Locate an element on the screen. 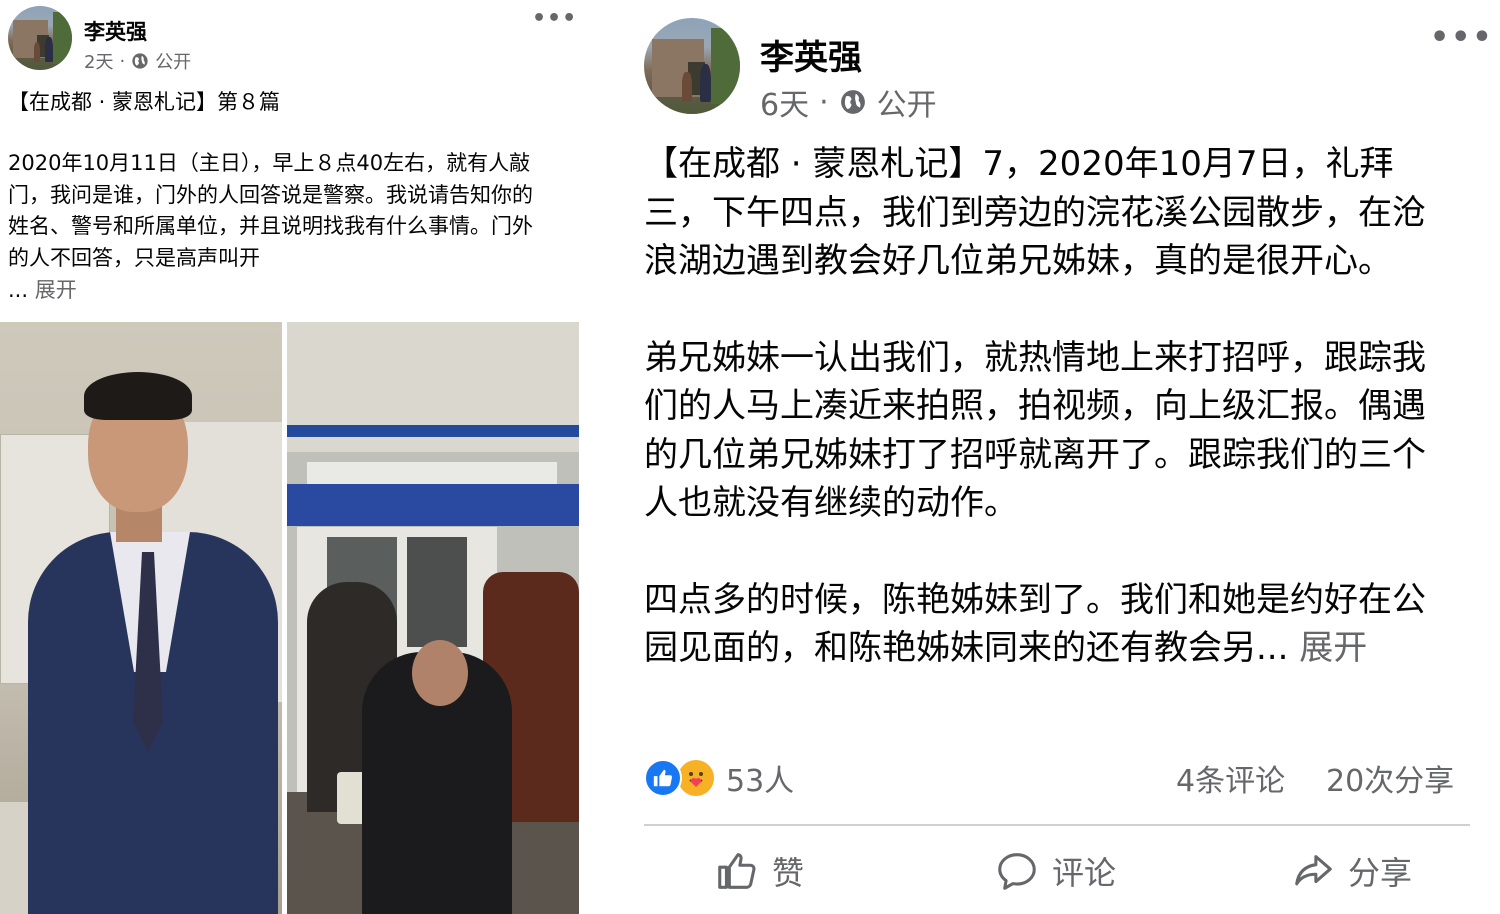  reactions-summary: 53人 is located at coordinates (719, 778).